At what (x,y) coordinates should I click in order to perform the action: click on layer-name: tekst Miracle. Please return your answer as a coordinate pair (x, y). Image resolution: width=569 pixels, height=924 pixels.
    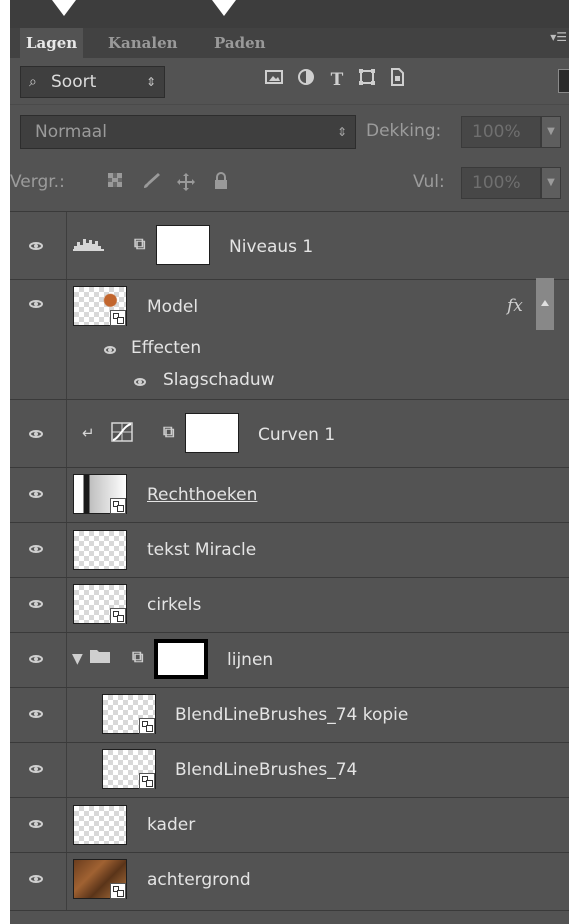
    Looking at the image, I should click on (202, 550).